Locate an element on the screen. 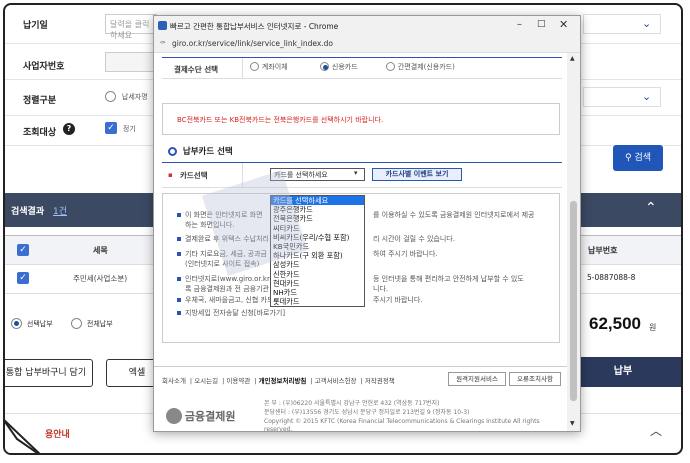 The width and height of the screenshot is (690, 463). chevron-up-icon: ︿ is located at coordinates (656, 430).